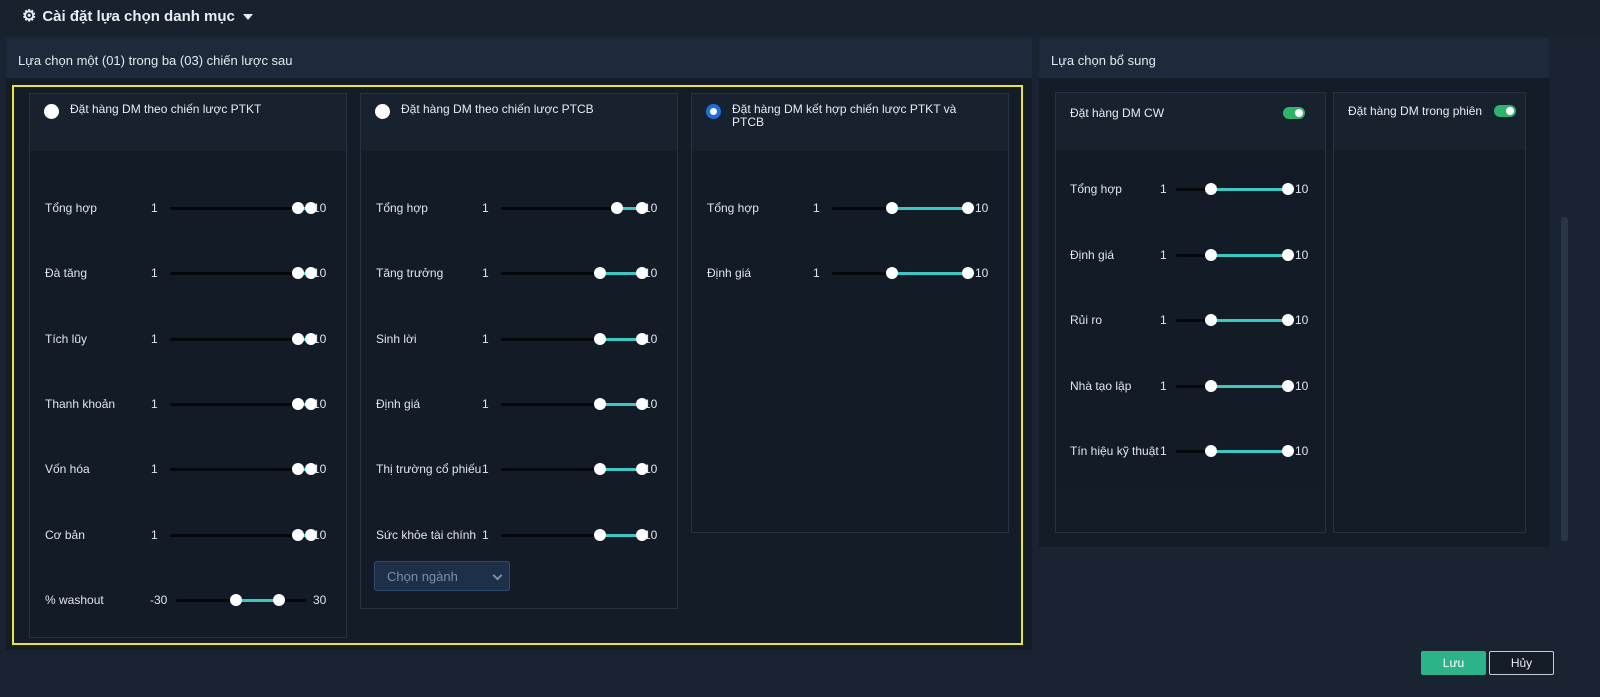  I want to click on cw-toggle, so click(1294, 113).